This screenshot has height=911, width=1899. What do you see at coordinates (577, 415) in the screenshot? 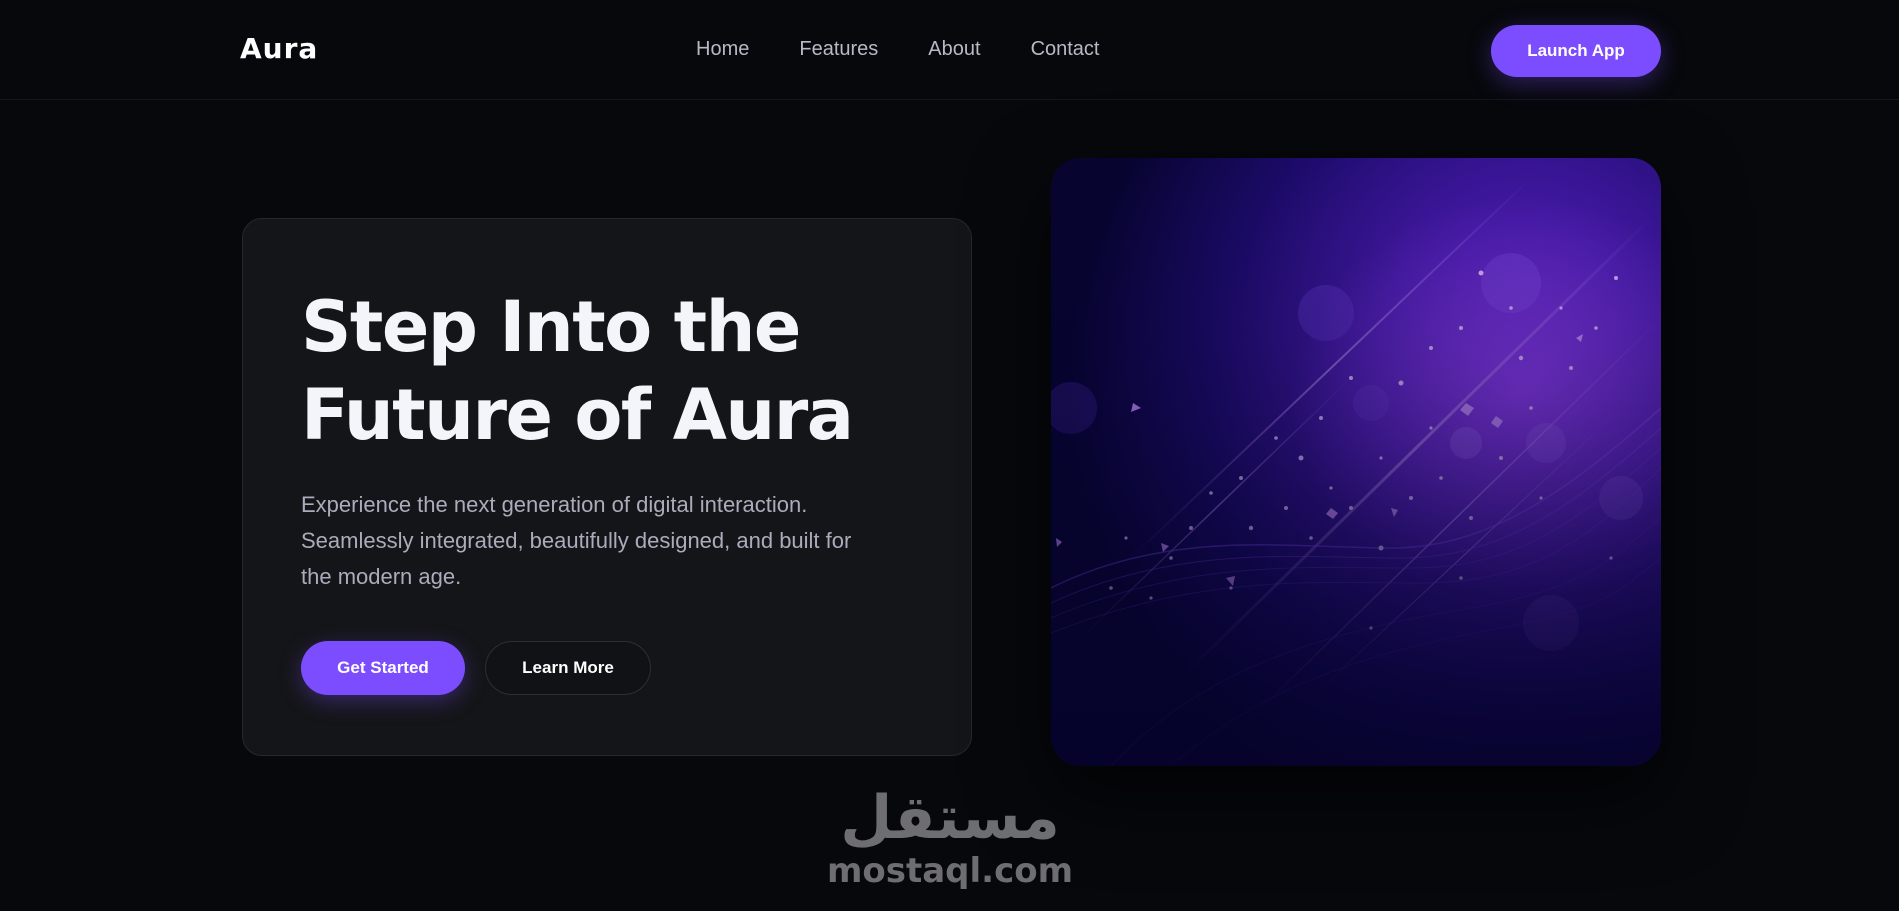
I see `hero-title-line-2: Future of Aura` at bounding box center [577, 415].